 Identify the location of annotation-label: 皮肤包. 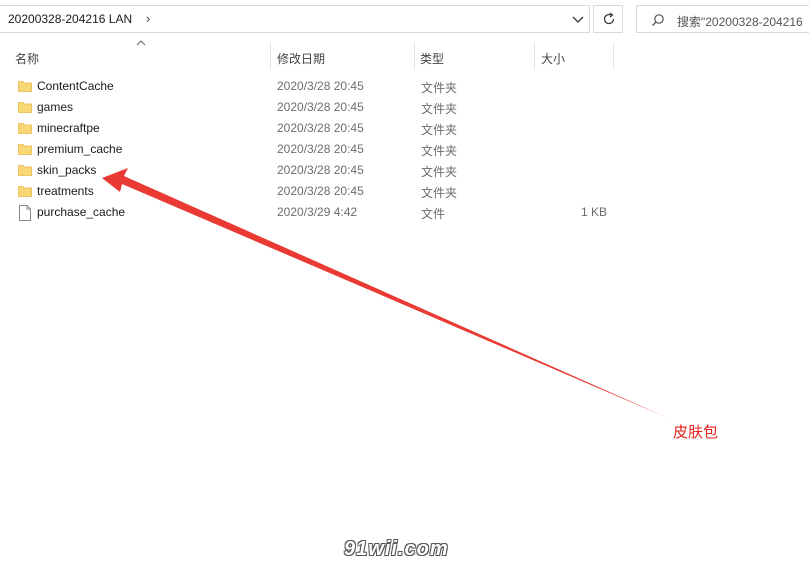
(696, 432).